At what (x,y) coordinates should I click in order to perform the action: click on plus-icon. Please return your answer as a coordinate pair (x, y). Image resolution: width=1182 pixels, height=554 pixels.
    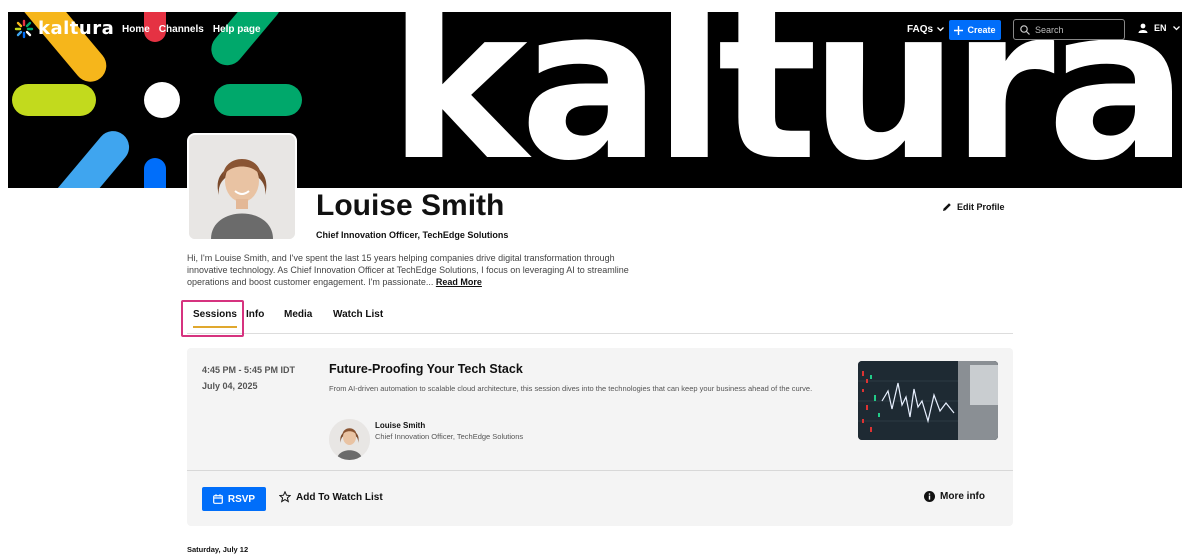
    Looking at the image, I should click on (959, 30).